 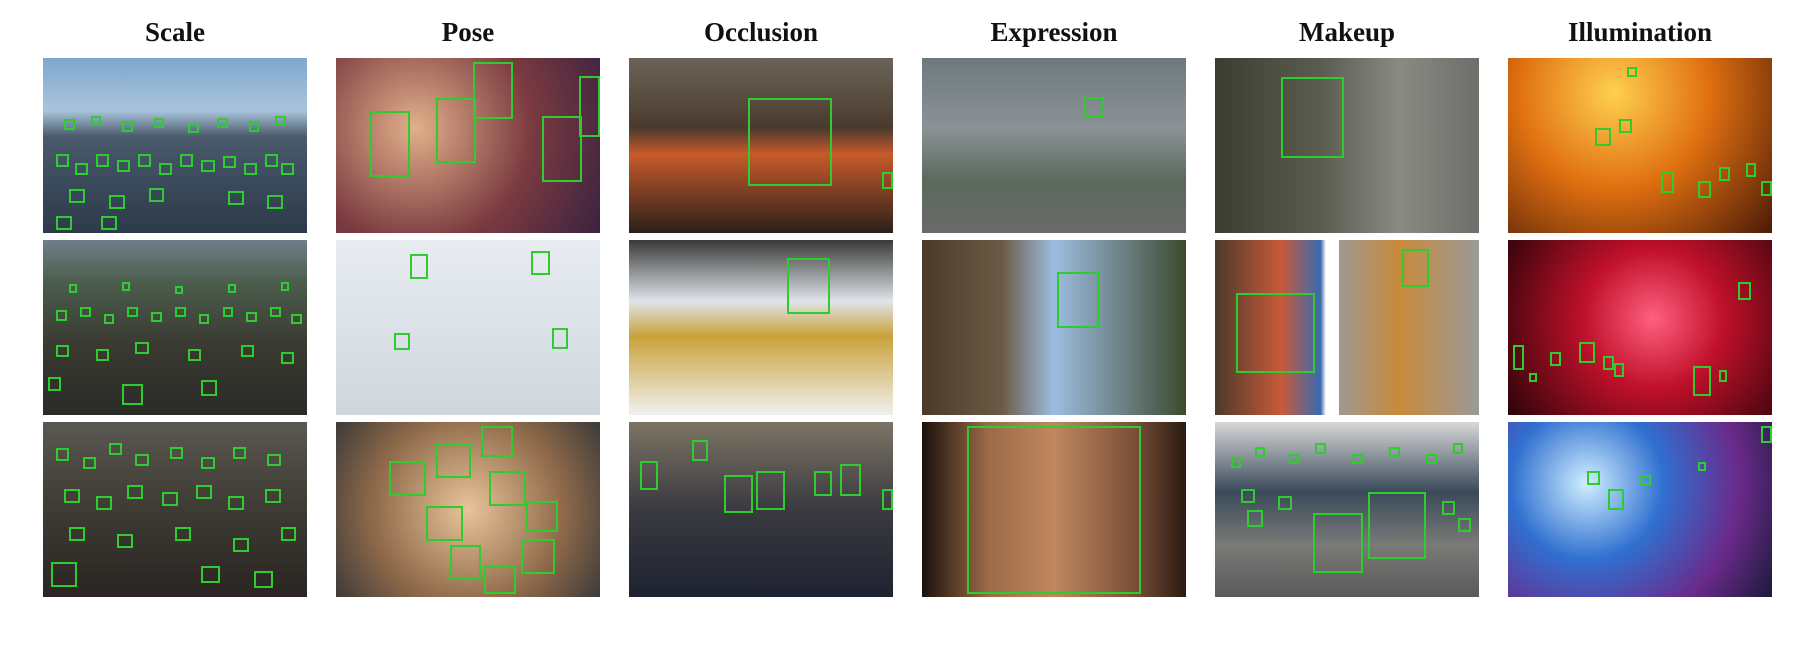 I want to click on column-title-expression: Expression, so click(x=1054, y=32).